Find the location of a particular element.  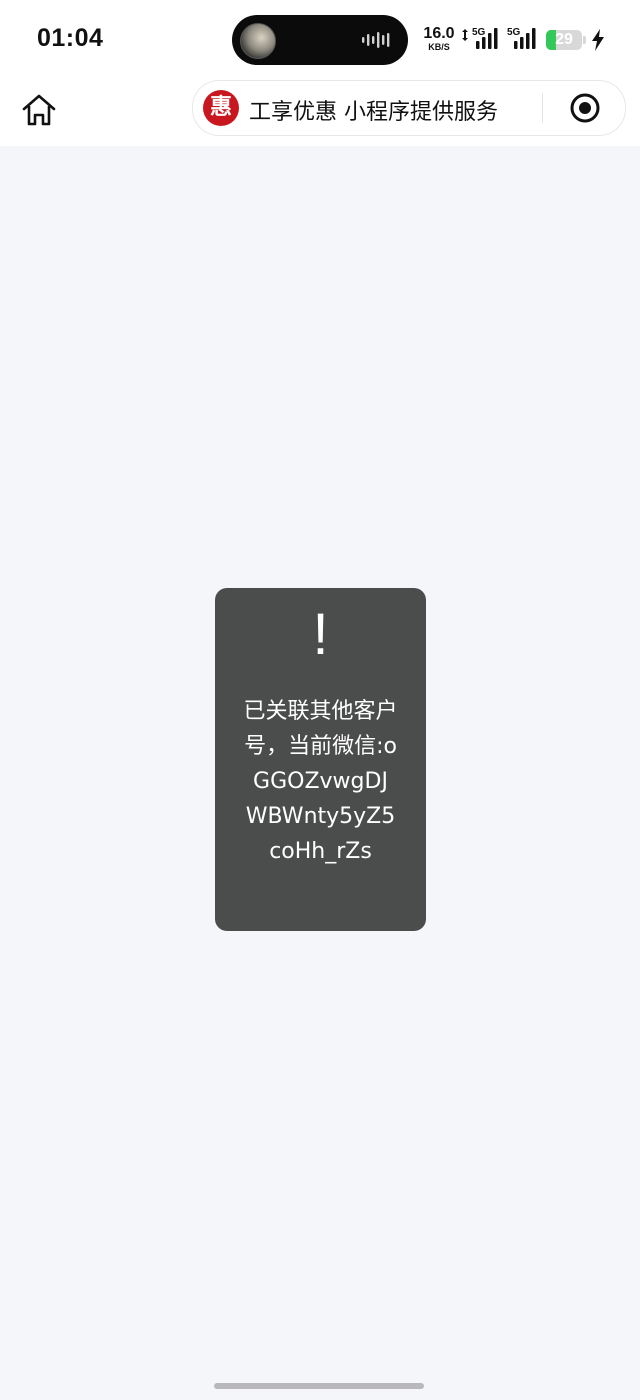

network-speed-unit: KB/S is located at coordinates (439, 47).